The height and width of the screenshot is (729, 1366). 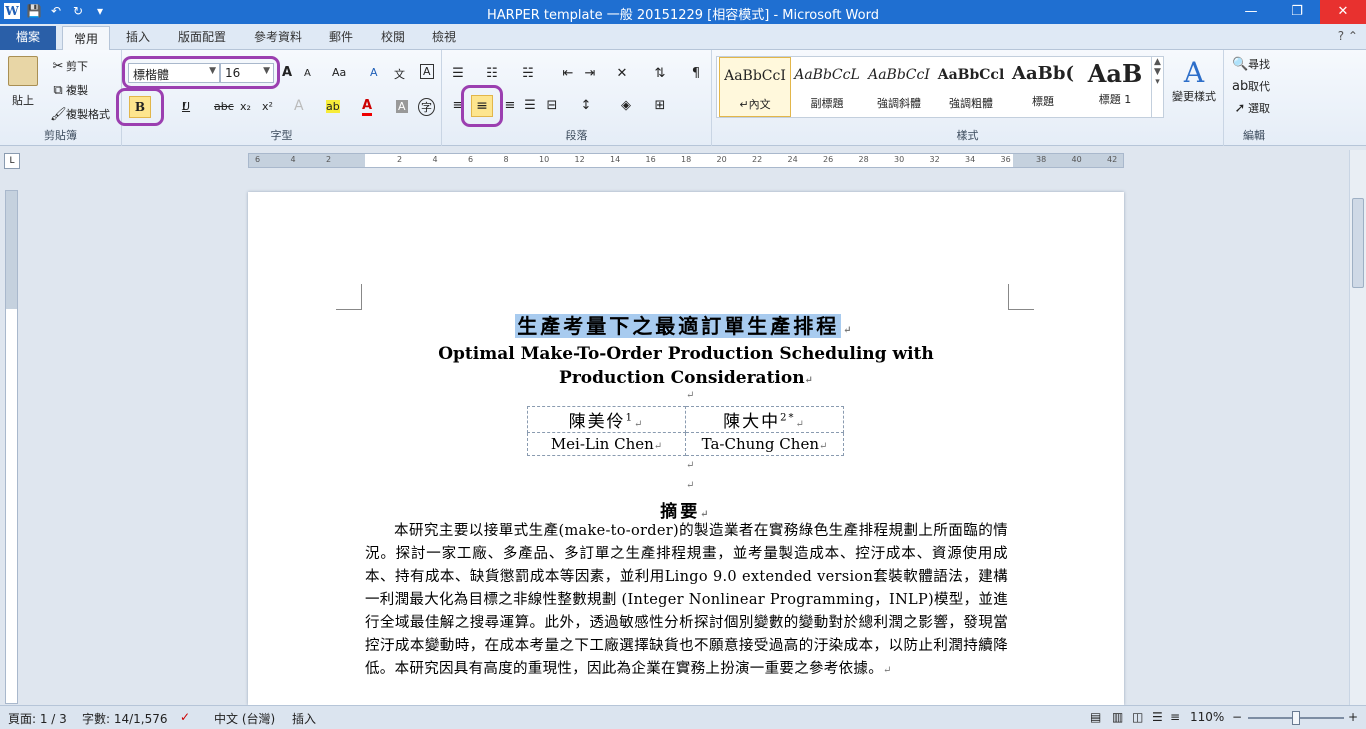 What do you see at coordinates (341, 36) in the screenshot?
I see `tab-mailings: 郵件` at bounding box center [341, 36].